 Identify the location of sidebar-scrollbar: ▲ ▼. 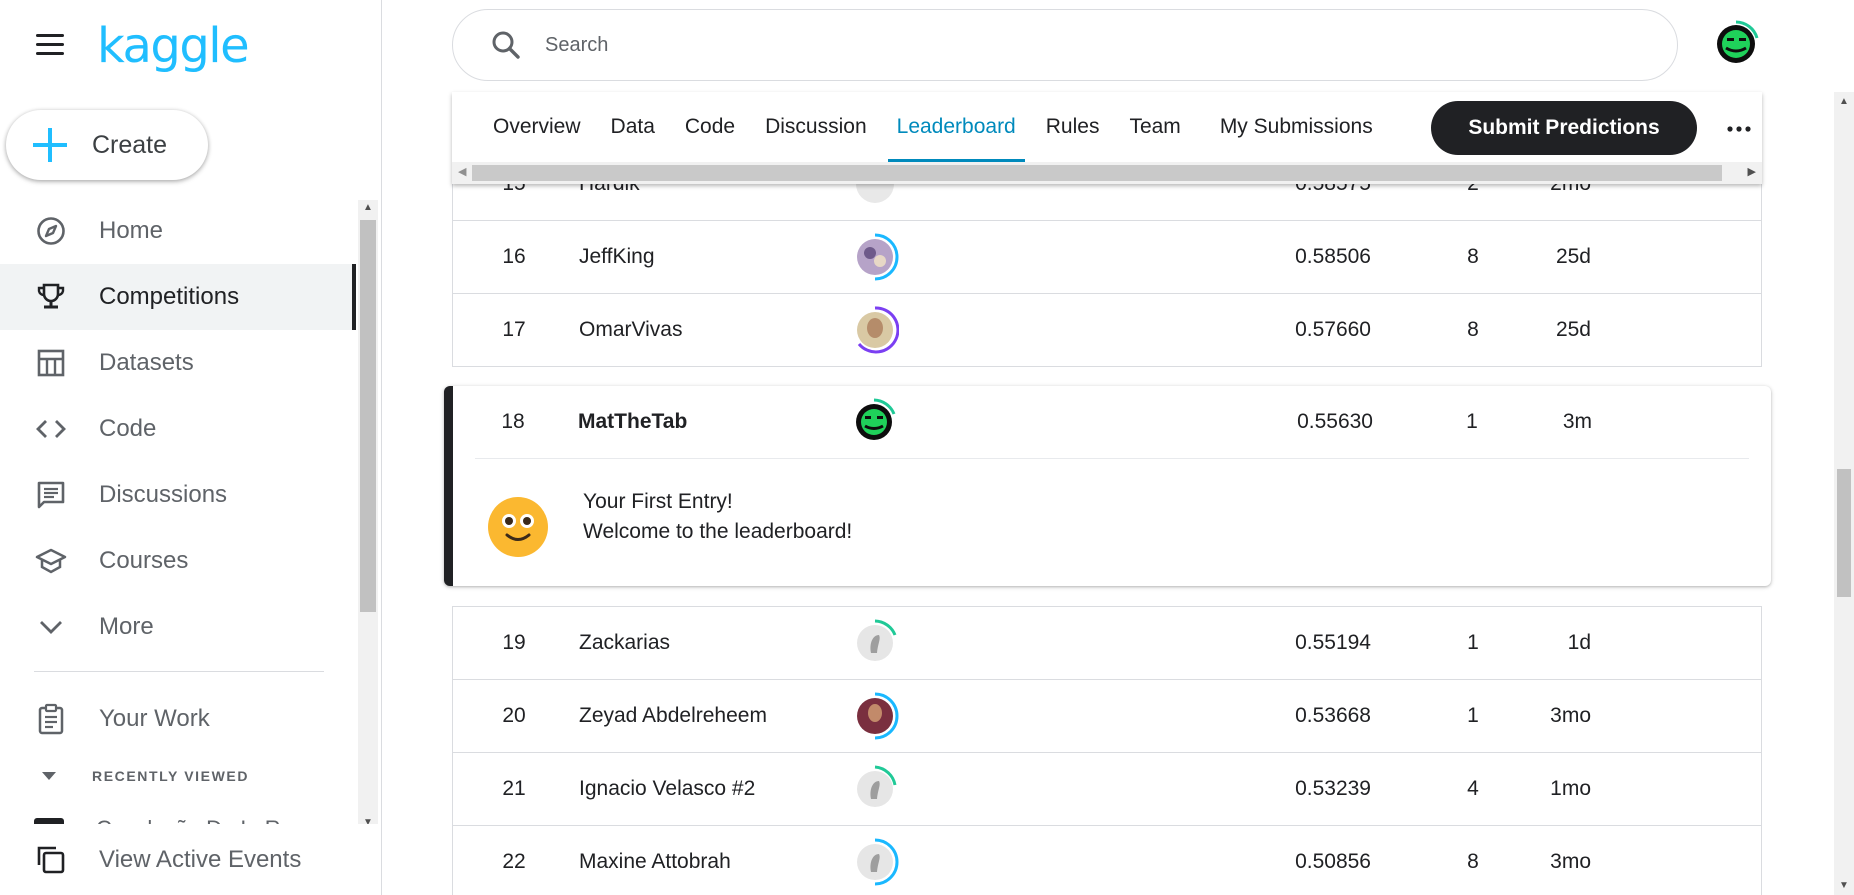
(368, 515).